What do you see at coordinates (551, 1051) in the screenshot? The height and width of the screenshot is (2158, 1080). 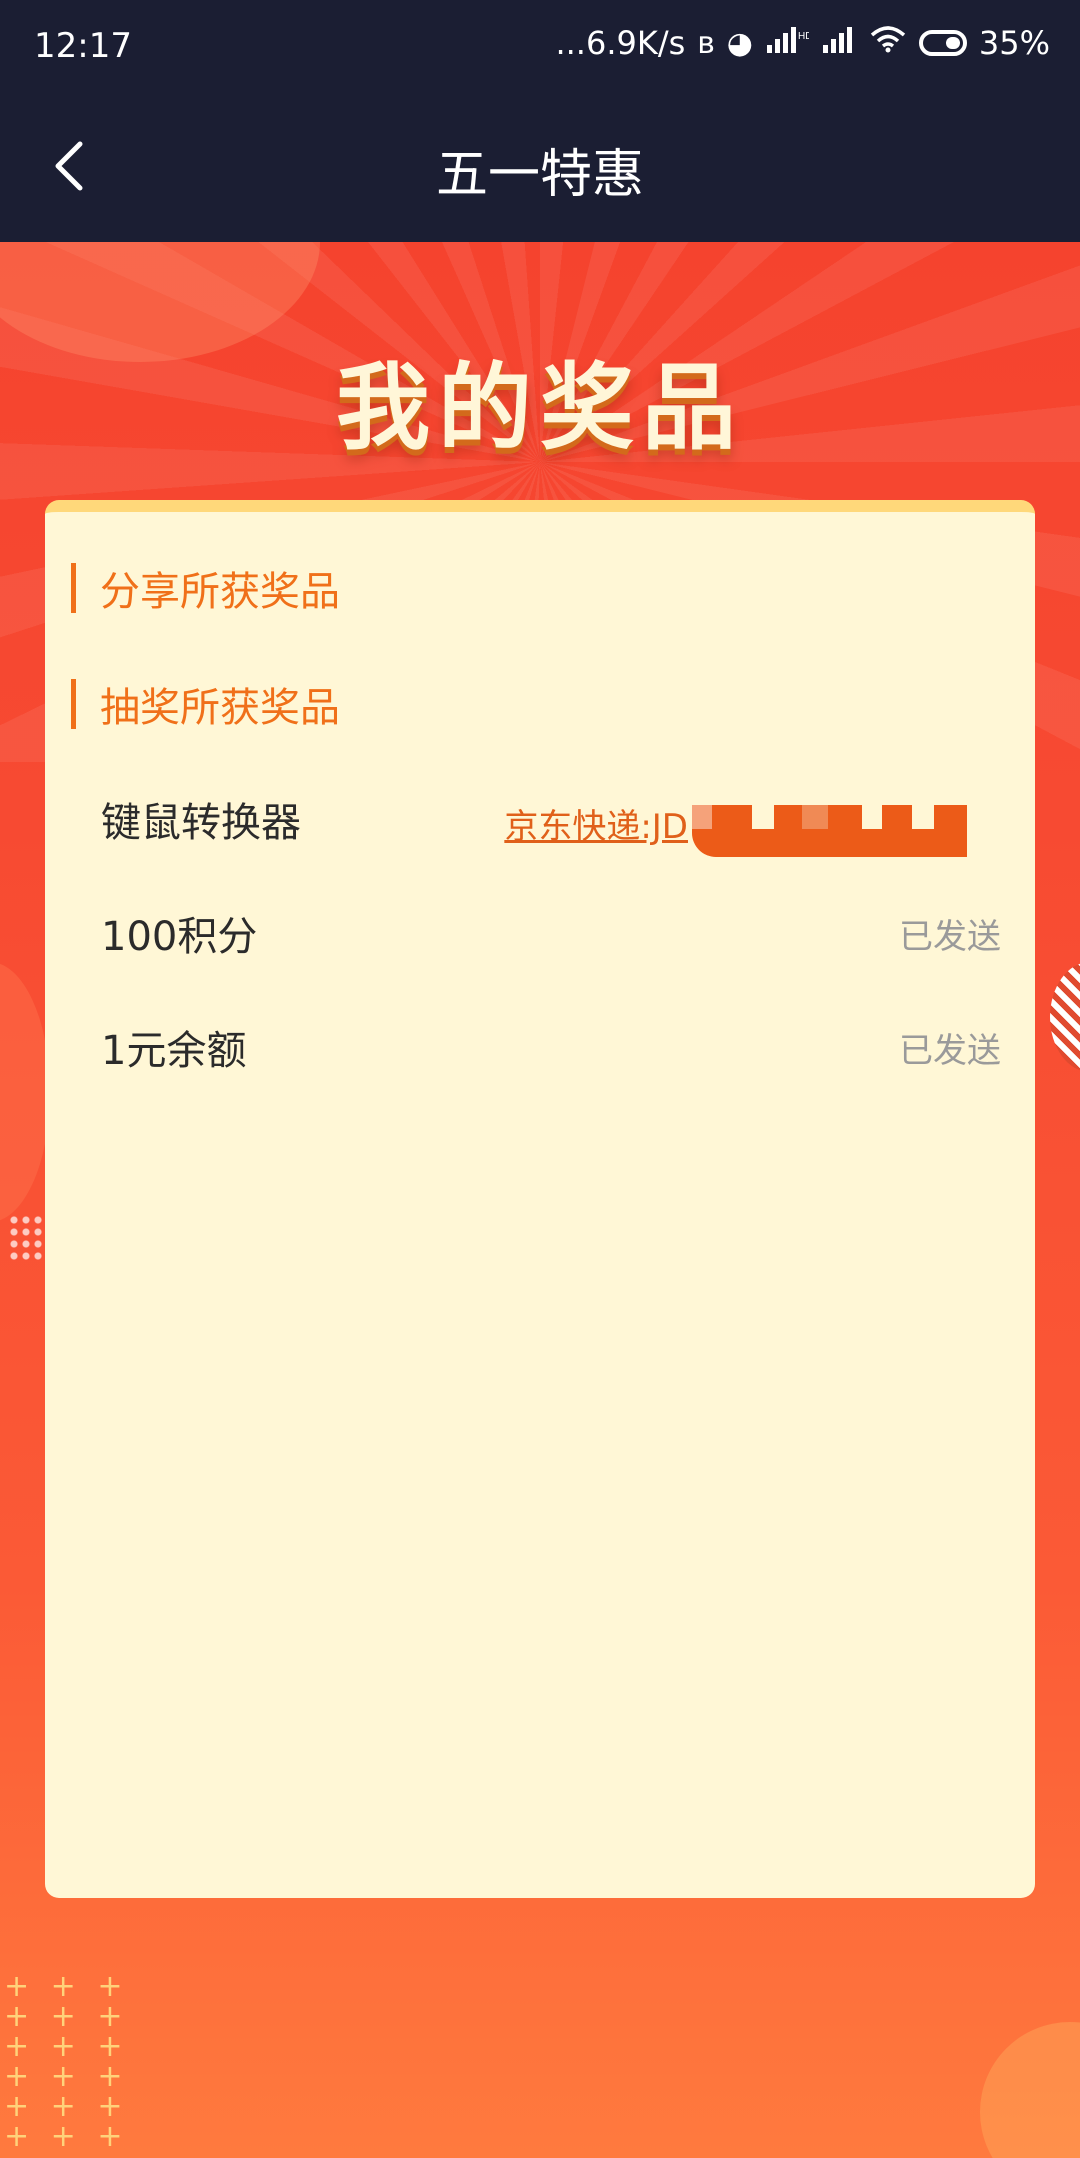 I see `prize-row: 1元余额 已发送` at bounding box center [551, 1051].